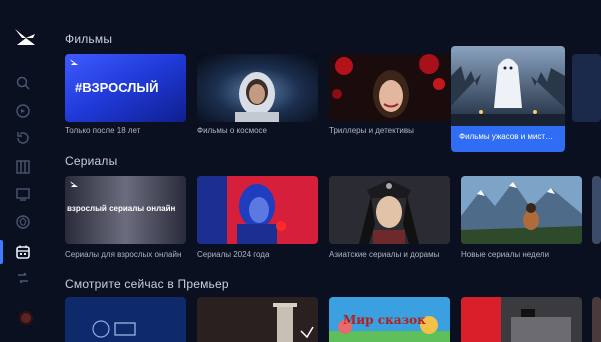 This screenshot has height=342, width=601. I want to click on movie-card-partial, so click(586, 88).